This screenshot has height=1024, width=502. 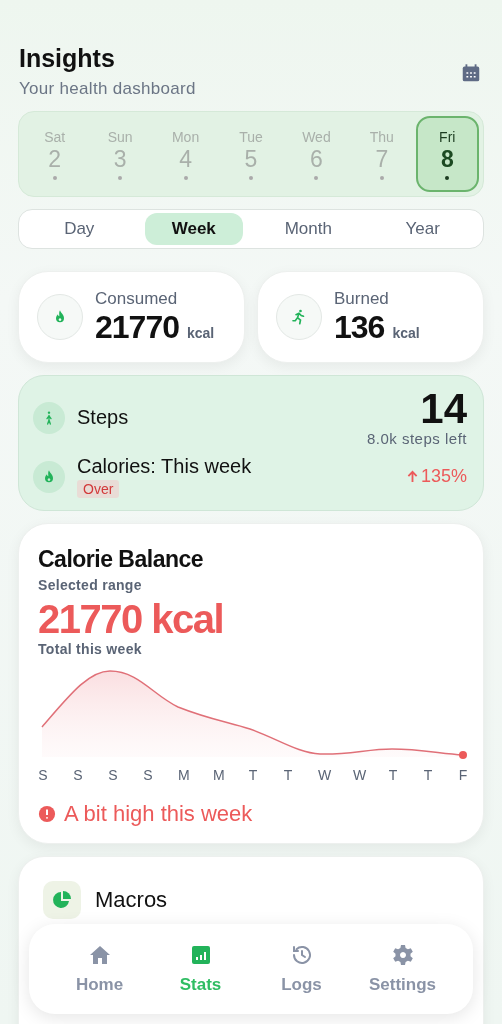 I want to click on calendar-icon, so click(x=471, y=73).